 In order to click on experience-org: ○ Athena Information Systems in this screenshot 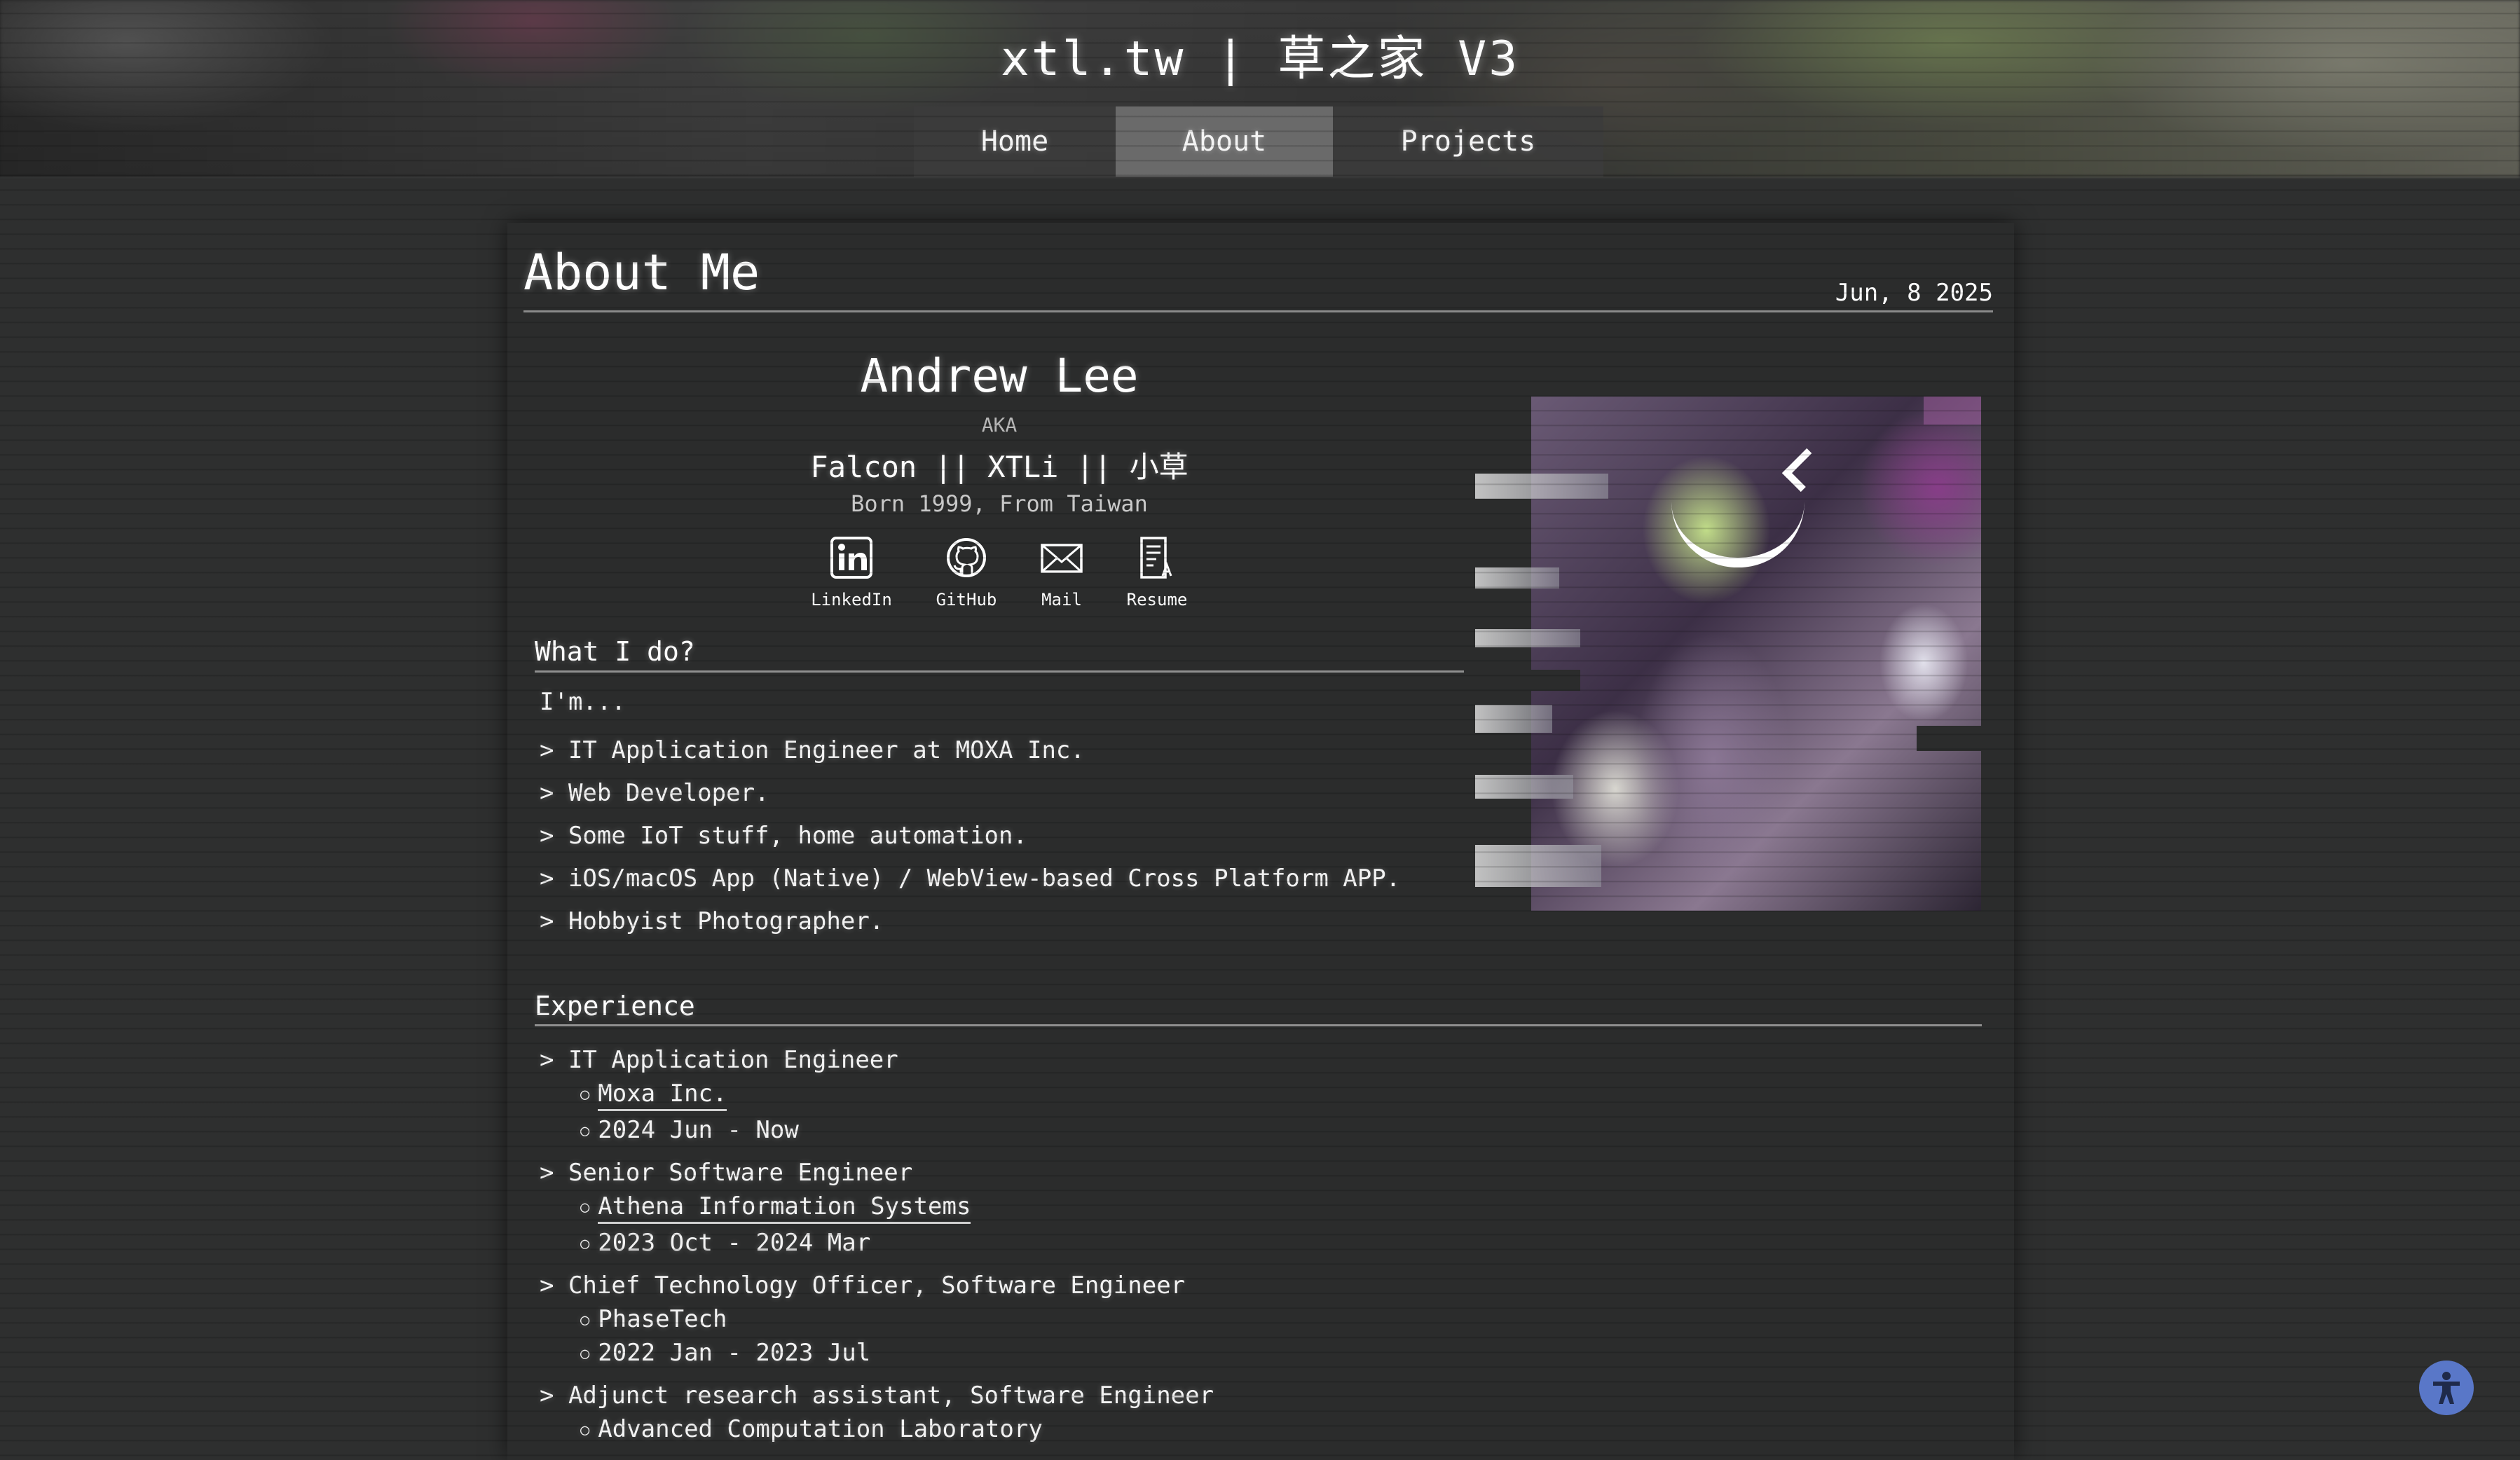, I will do `click(775, 1208)`.